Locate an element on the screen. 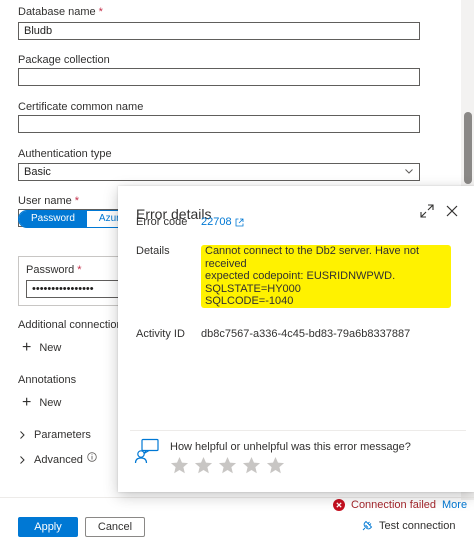 This screenshot has height=543, width=474. advanced-expander: Advanced is located at coordinates (57, 459).